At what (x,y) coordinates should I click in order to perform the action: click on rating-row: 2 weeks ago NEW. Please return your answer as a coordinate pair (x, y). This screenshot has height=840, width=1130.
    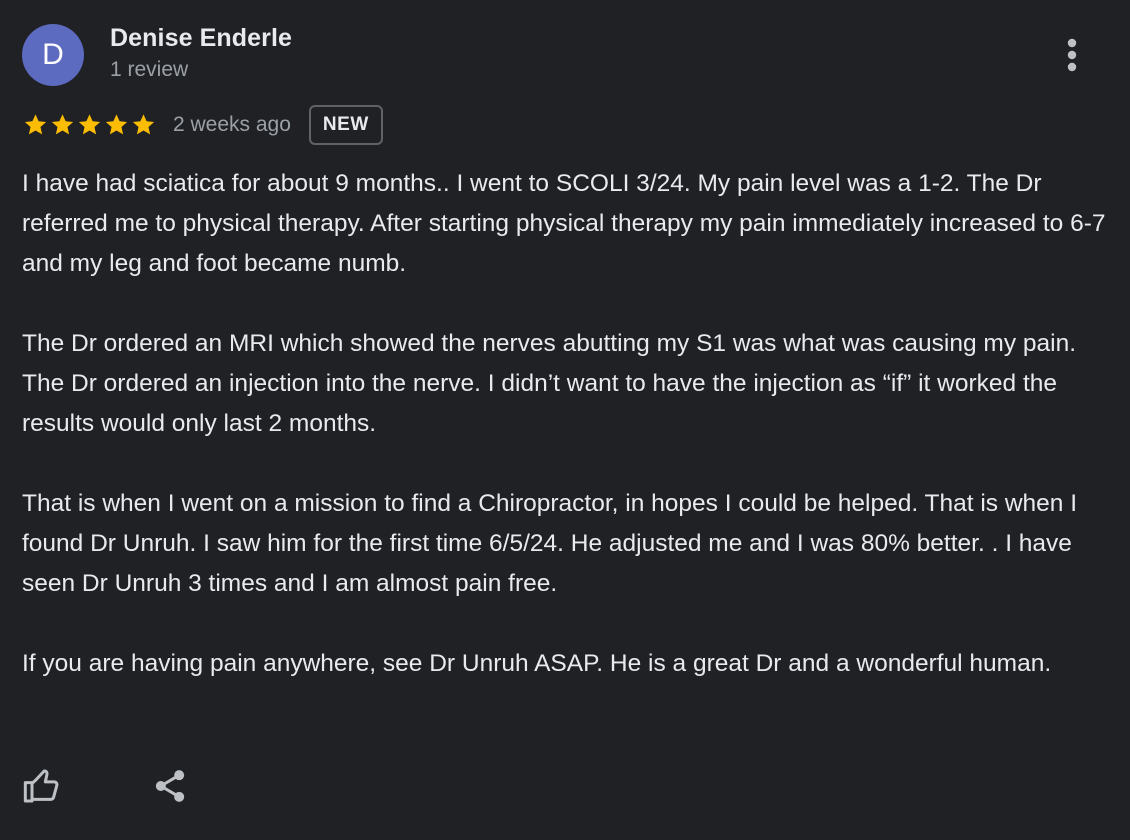
    Looking at the image, I should click on (202, 125).